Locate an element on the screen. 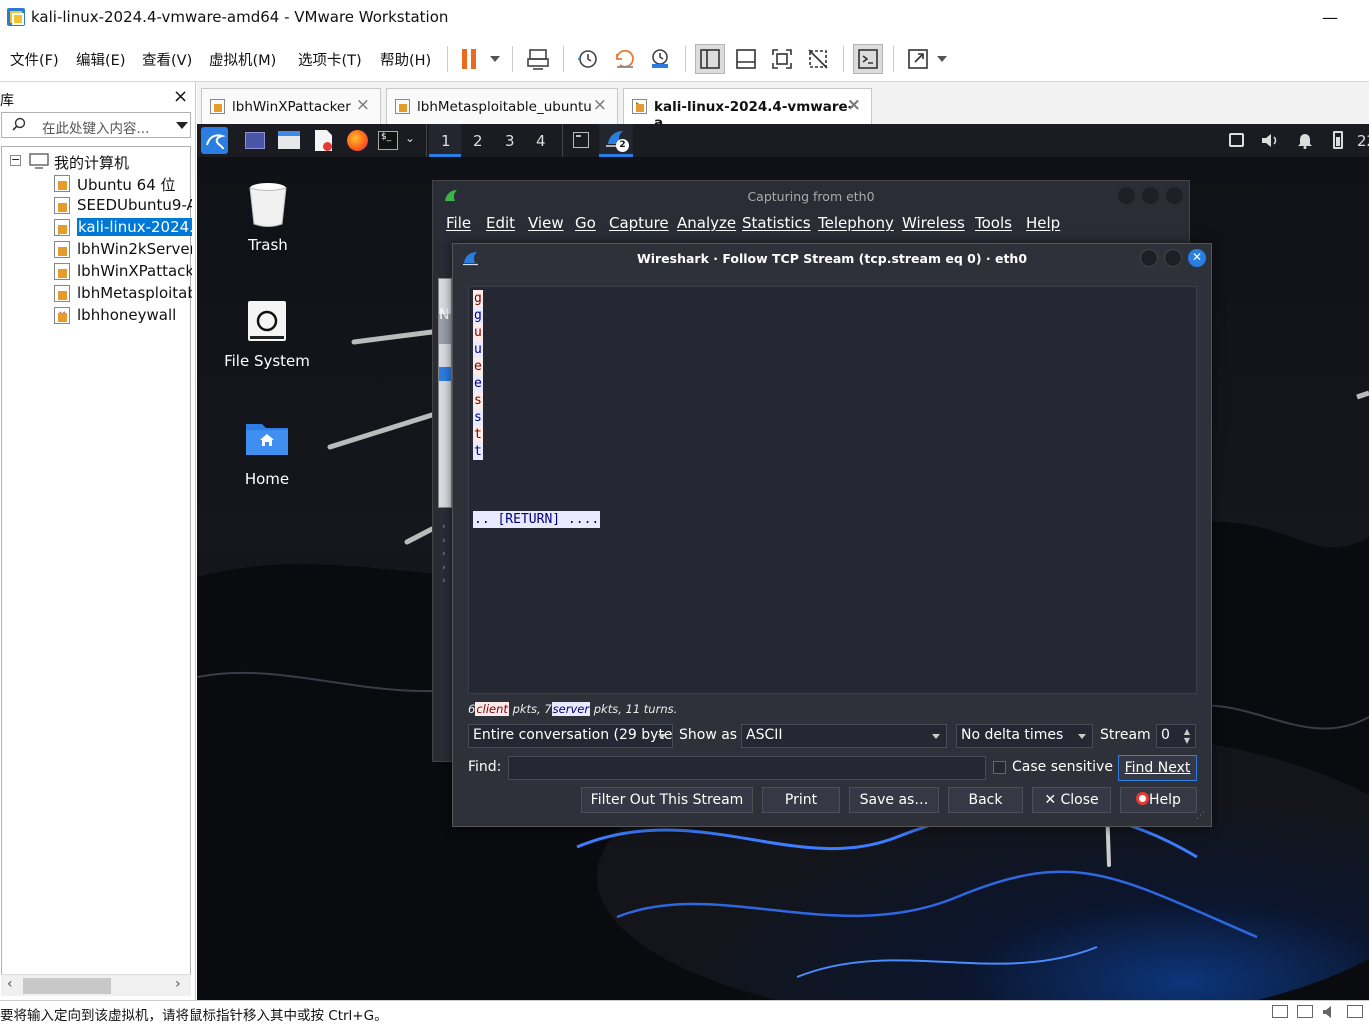 This screenshot has height=1024, width=1369. workspace-3: 3 is located at coordinates (510, 141).